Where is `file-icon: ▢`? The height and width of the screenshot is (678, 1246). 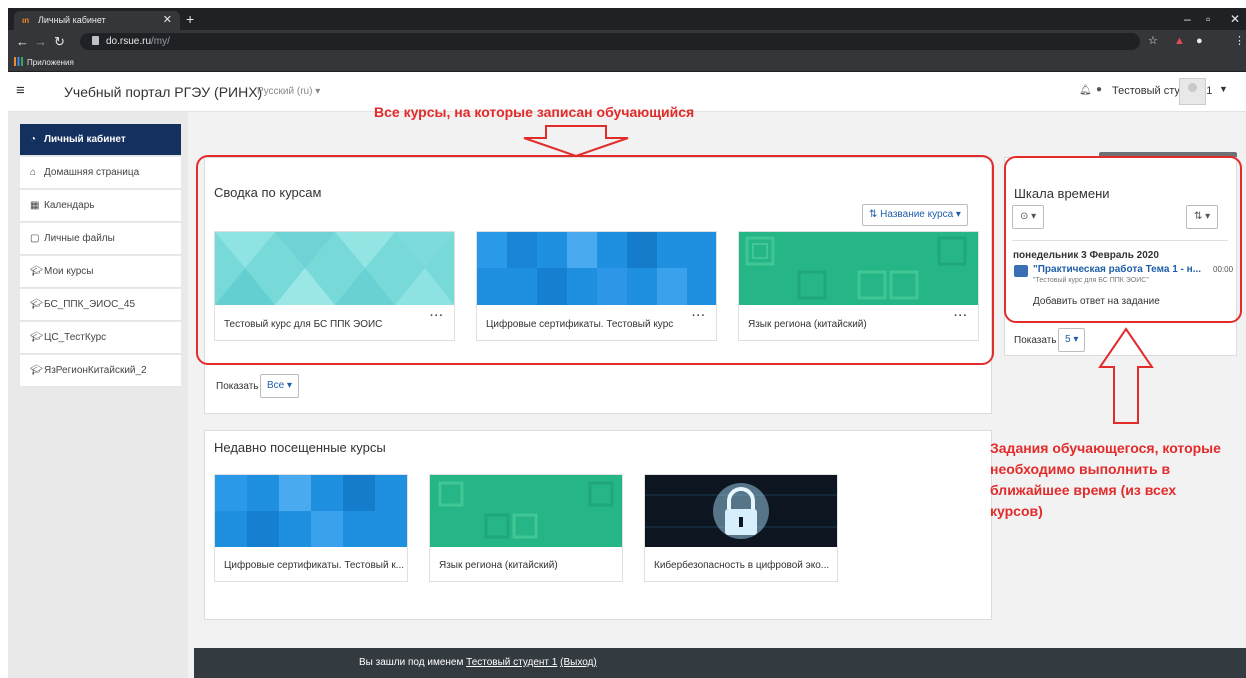 file-icon: ▢ is located at coordinates (35, 238).